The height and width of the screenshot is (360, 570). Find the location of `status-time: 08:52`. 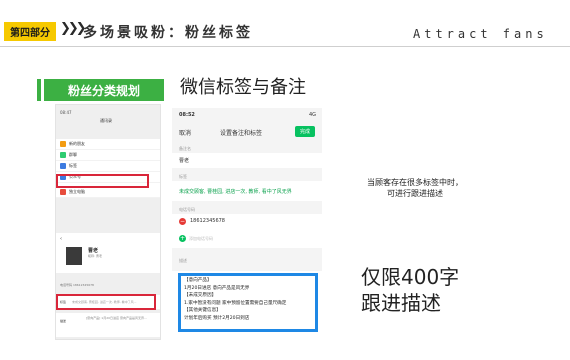

status-time: 08:52 is located at coordinates (187, 115).